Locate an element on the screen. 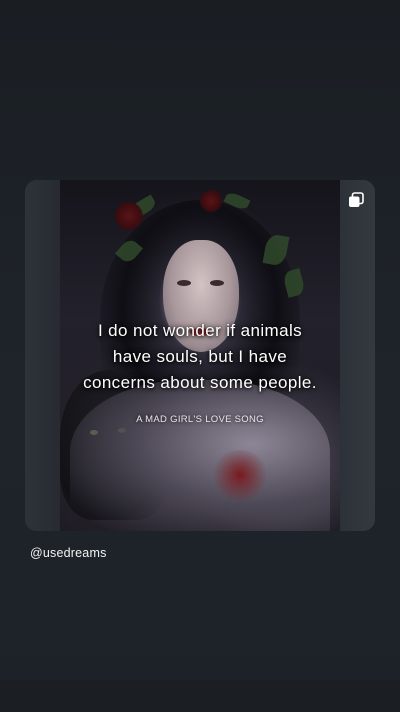 Image resolution: width=400 pixels, height=712 pixels. post-caption: A MAD GIRL'S LOVE SONG is located at coordinates (200, 419).